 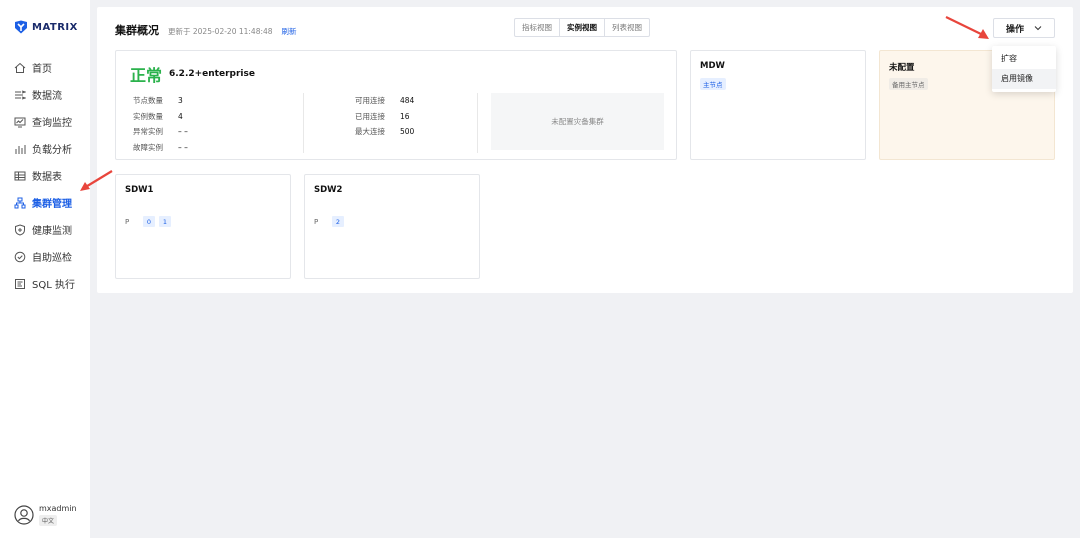 What do you see at coordinates (139, 190) in the screenshot?
I see `node-title: SDW1` at bounding box center [139, 190].